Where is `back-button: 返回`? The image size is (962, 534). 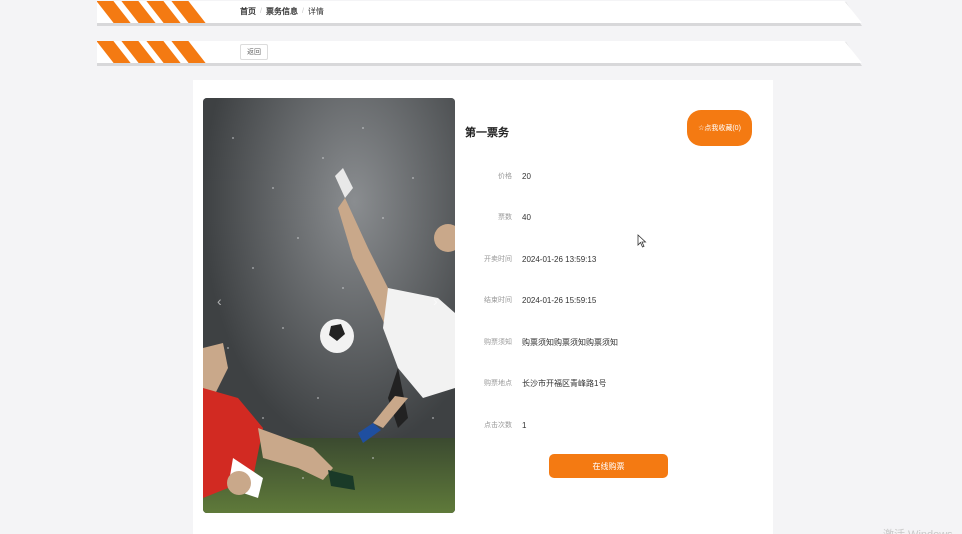 back-button: 返回 is located at coordinates (254, 52).